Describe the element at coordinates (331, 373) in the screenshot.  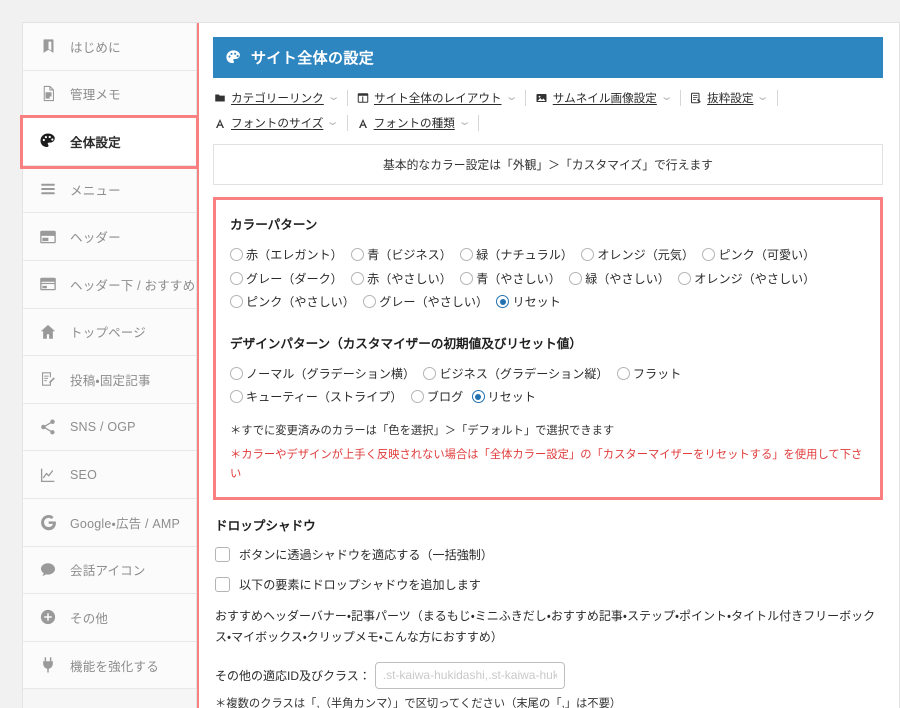
I see `design-pattern-label: ノーマル（グラデーション横）` at that location.